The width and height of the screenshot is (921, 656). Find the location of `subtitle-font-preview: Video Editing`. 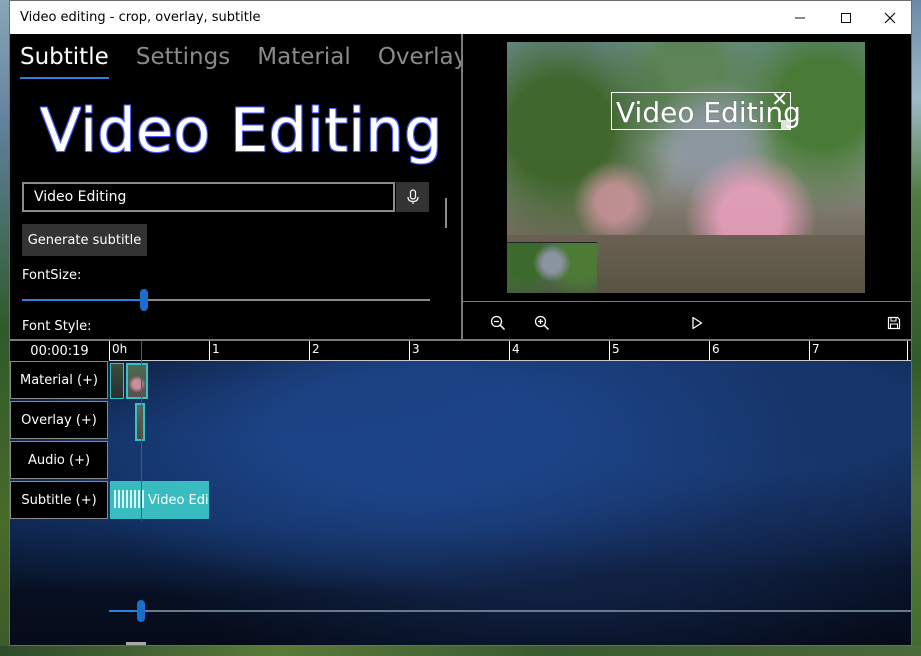

subtitle-font-preview: Video Editing is located at coordinates (241, 131).